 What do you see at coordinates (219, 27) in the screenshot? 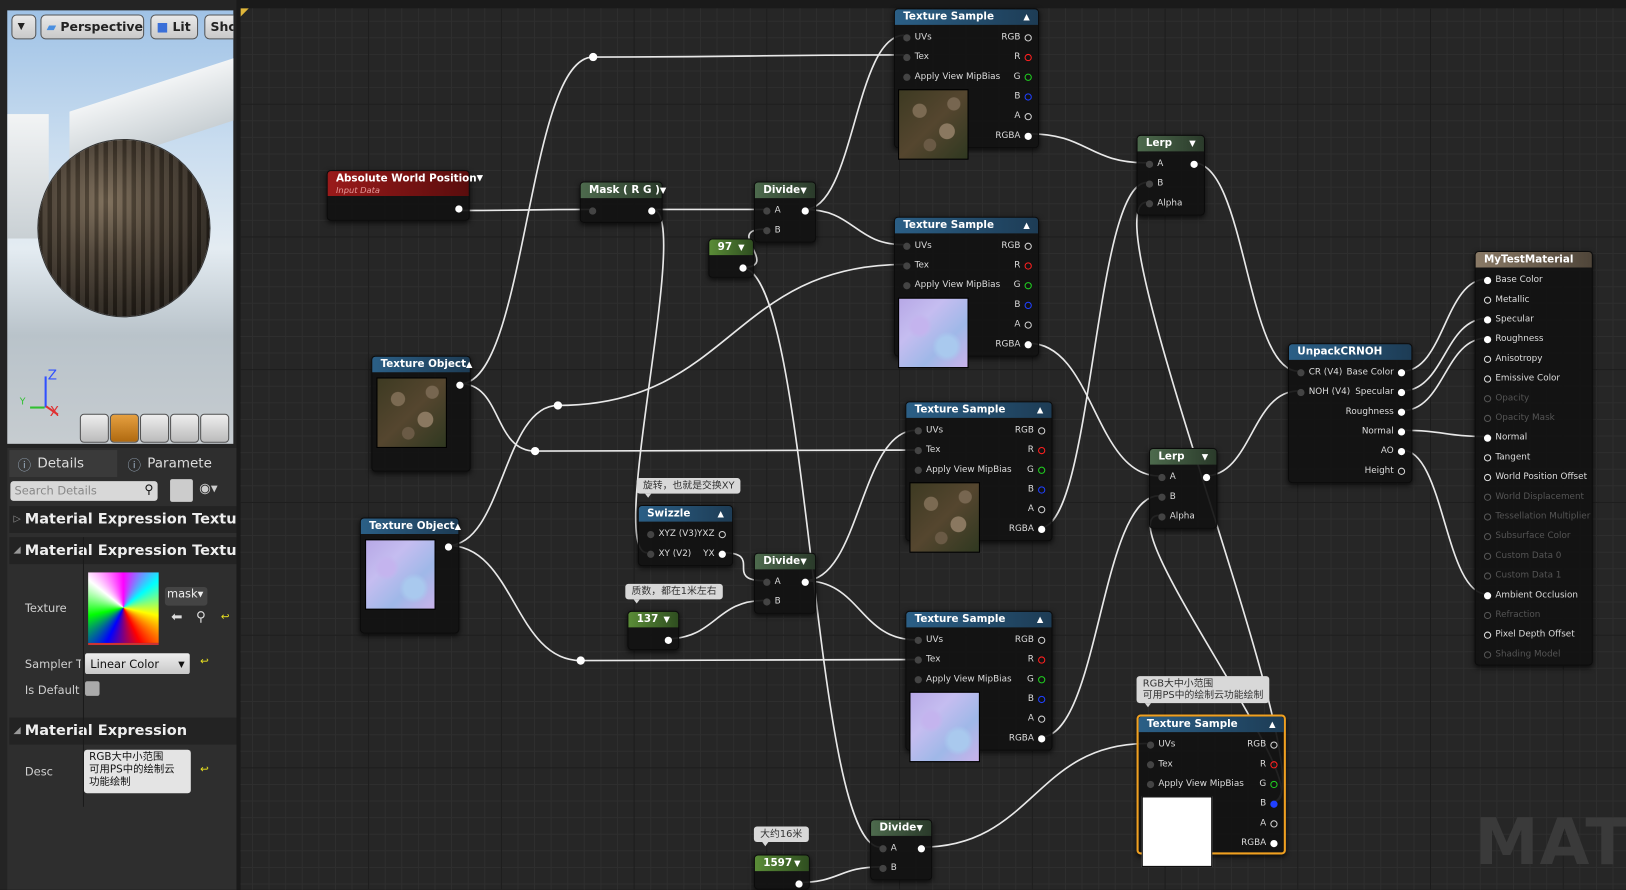
I see `show-button: Show` at bounding box center [219, 27].